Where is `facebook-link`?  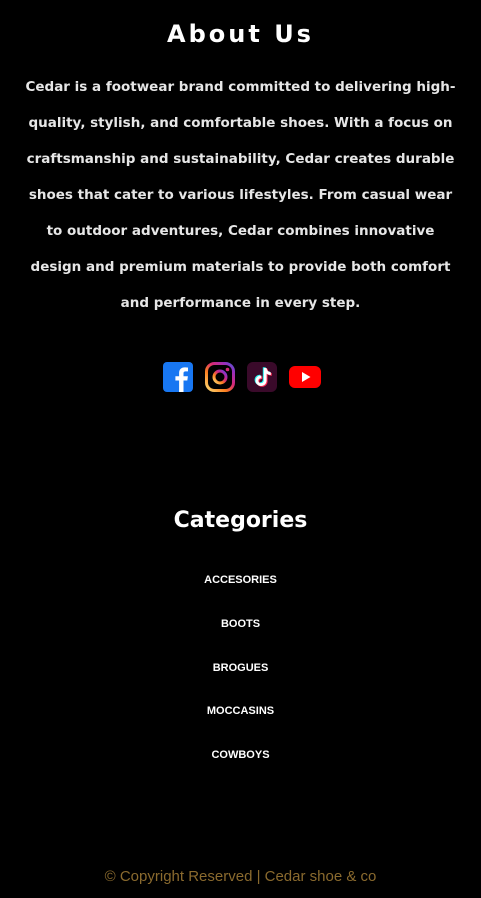
facebook-link is located at coordinates (177, 377).